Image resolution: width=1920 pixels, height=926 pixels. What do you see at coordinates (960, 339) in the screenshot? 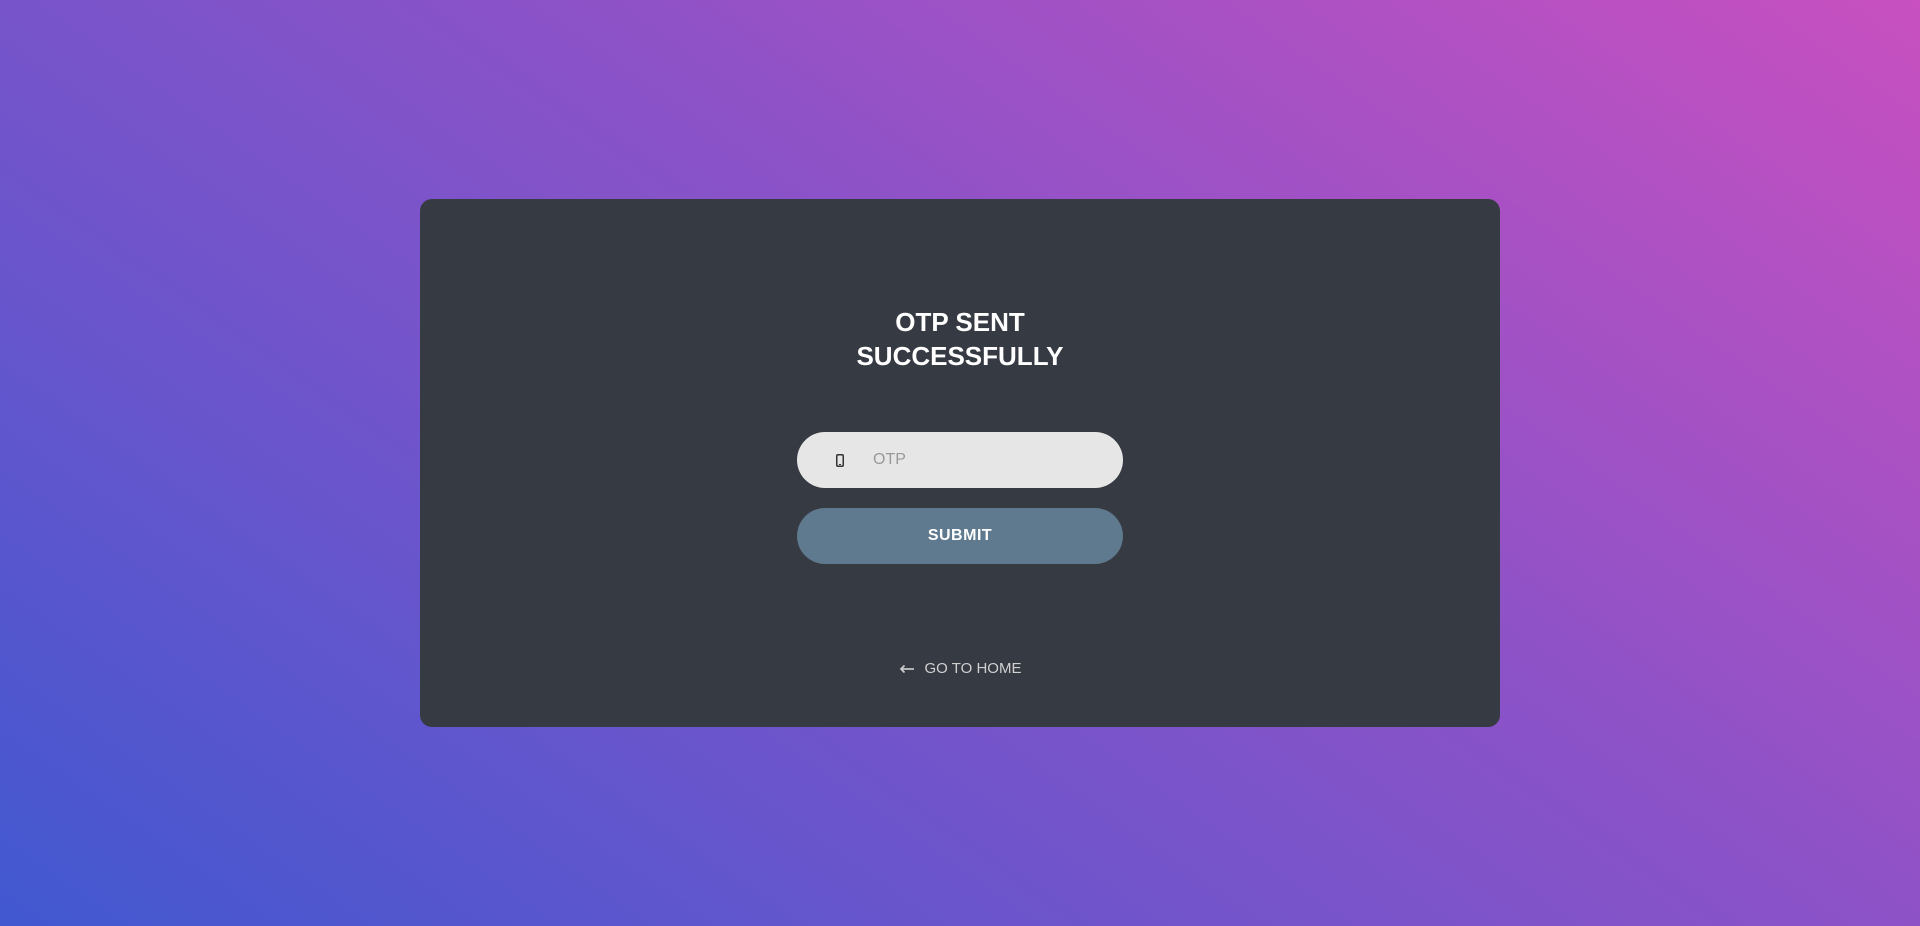
I see `page-title: OTP SENT SUCCESSFULLY` at bounding box center [960, 339].